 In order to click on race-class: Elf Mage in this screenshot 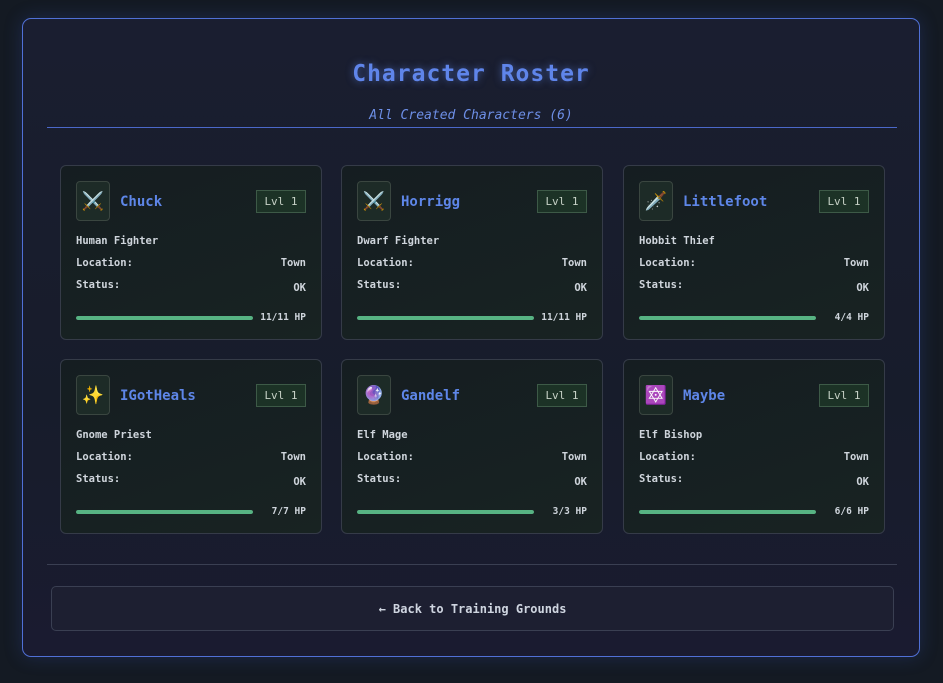, I will do `click(382, 435)`.